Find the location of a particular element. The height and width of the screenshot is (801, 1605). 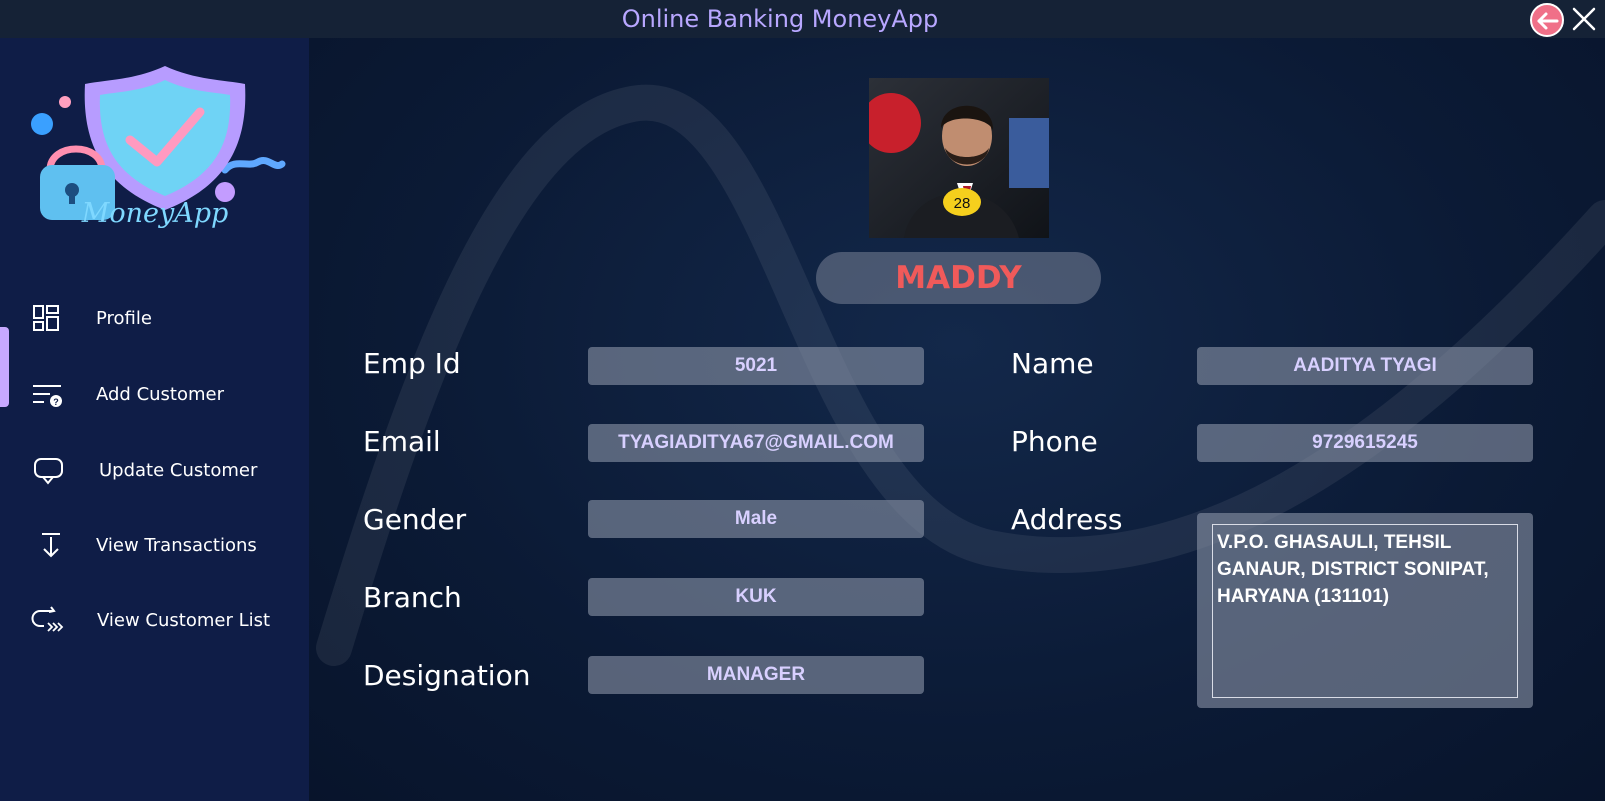

sidebar-item-label: Update Customer is located at coordinates (178, 470).